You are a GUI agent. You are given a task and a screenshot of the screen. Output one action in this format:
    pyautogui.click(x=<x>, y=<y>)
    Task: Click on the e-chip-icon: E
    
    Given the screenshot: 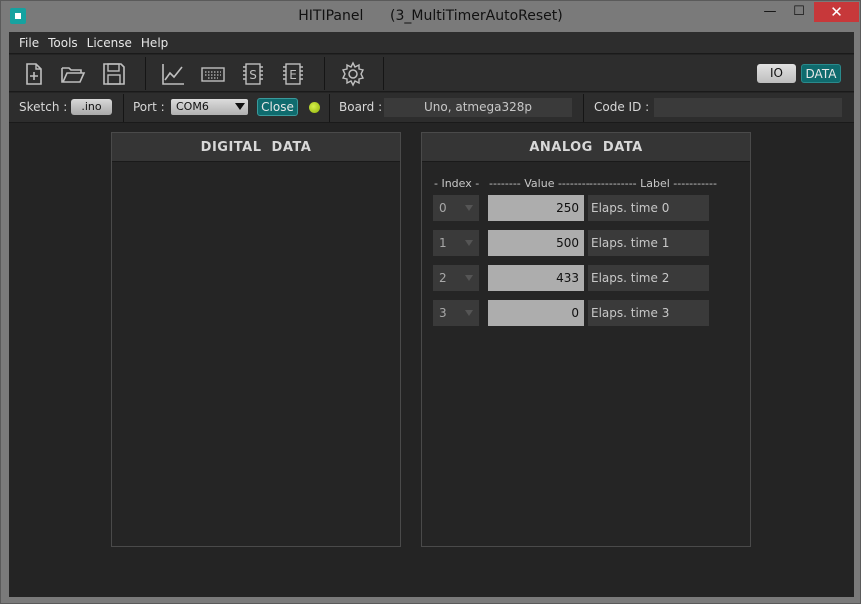 What is the action you would take?
    pyautogui.click(x=293, y=74)
    